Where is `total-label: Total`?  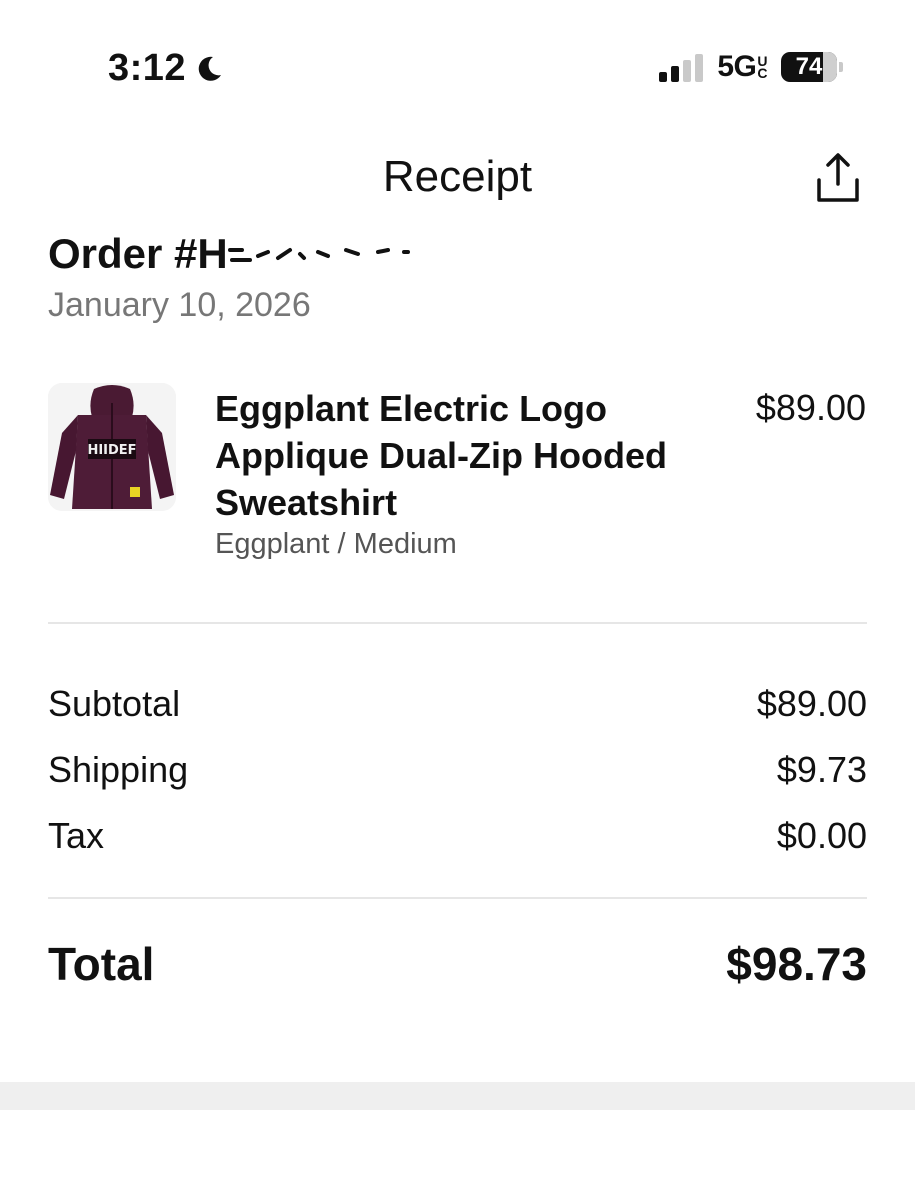 total-label: Total is located at coordinates (101, 964).